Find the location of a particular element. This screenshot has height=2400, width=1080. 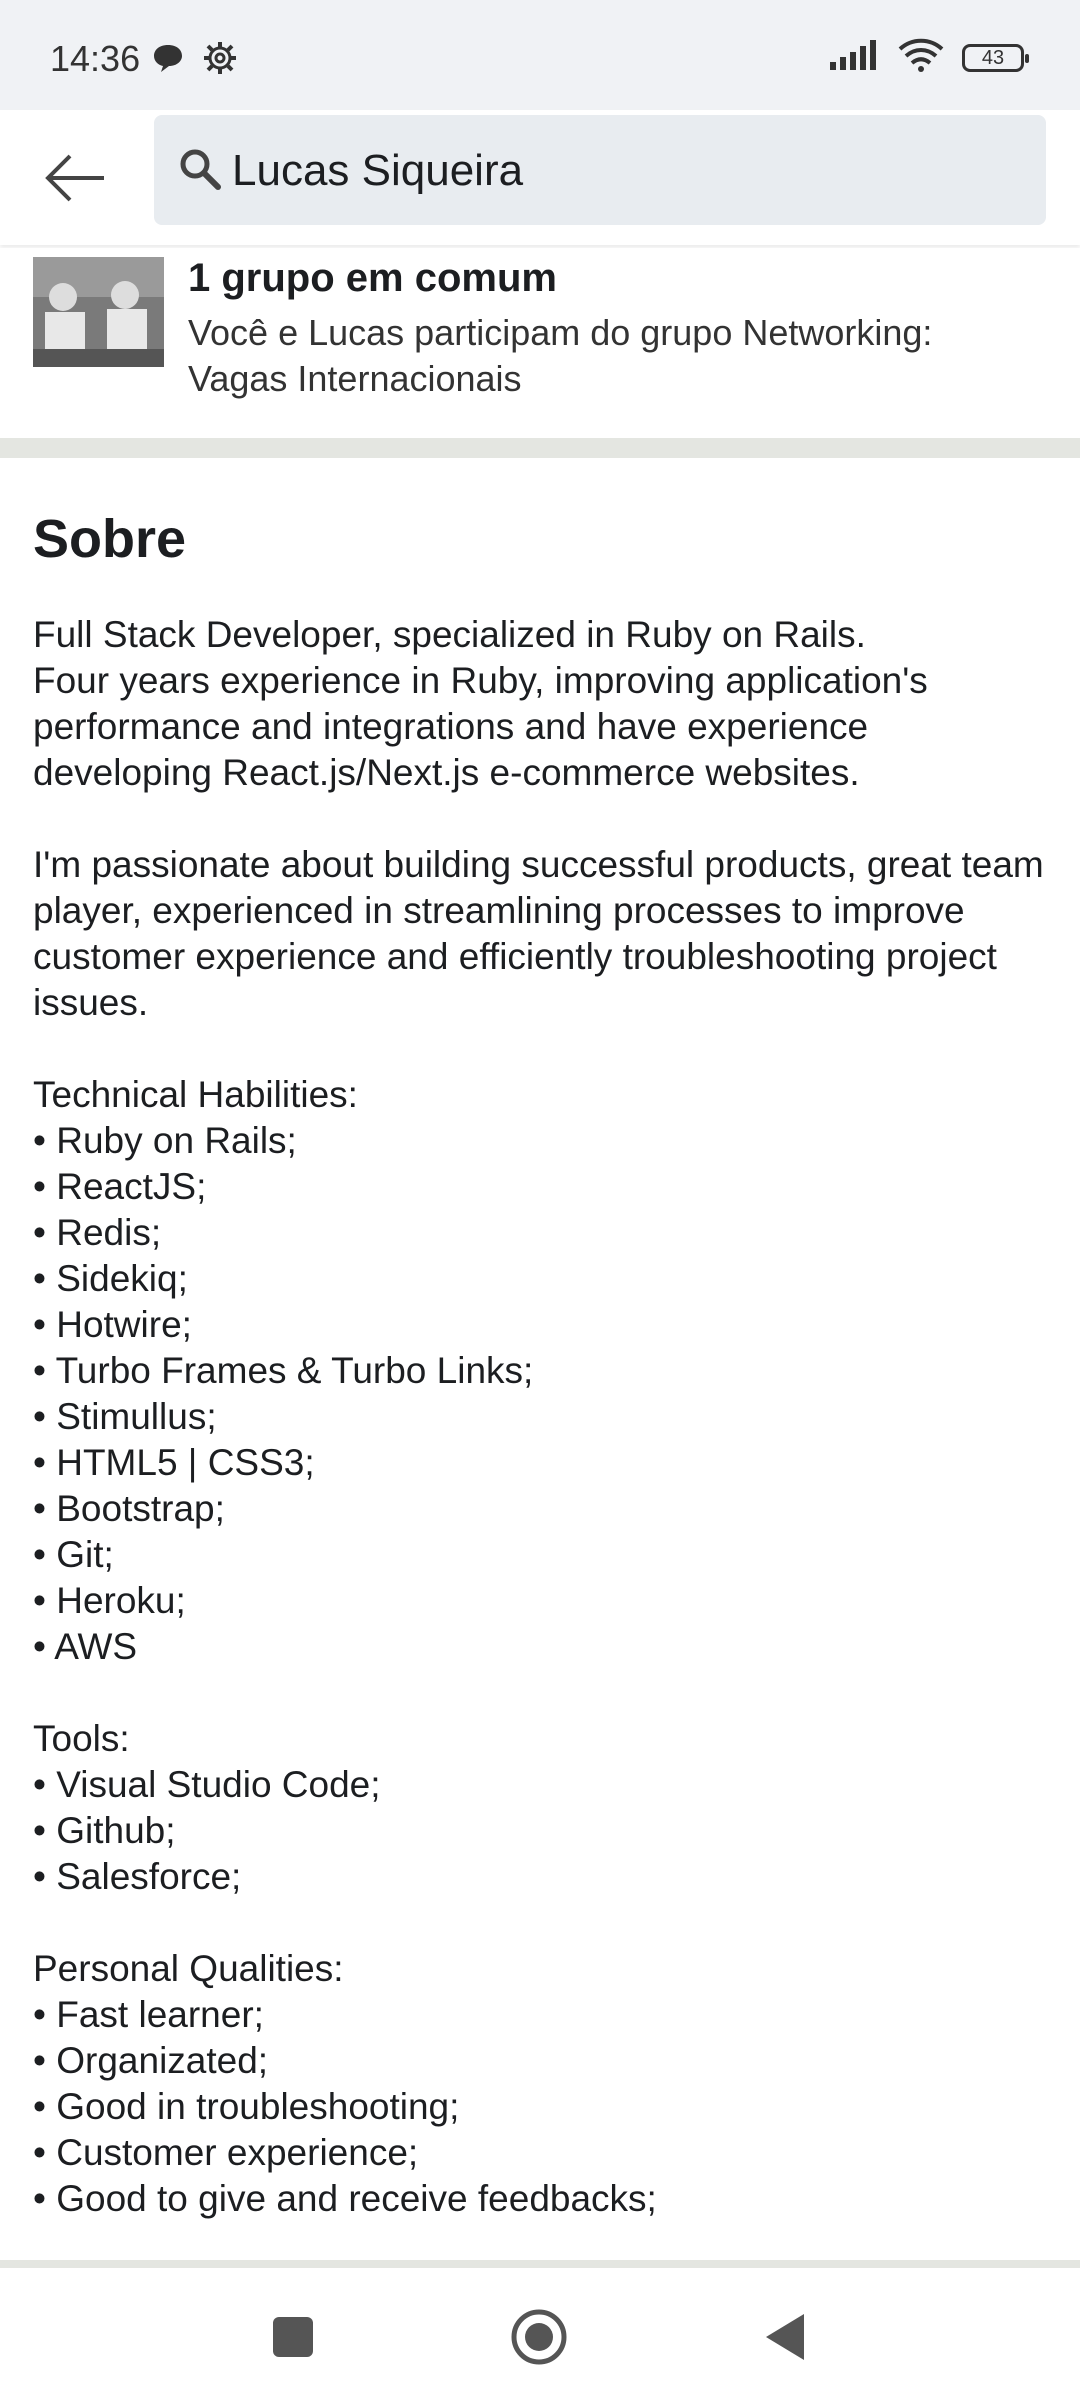

list-item: • AWS is located at coordinates (85, 1646).